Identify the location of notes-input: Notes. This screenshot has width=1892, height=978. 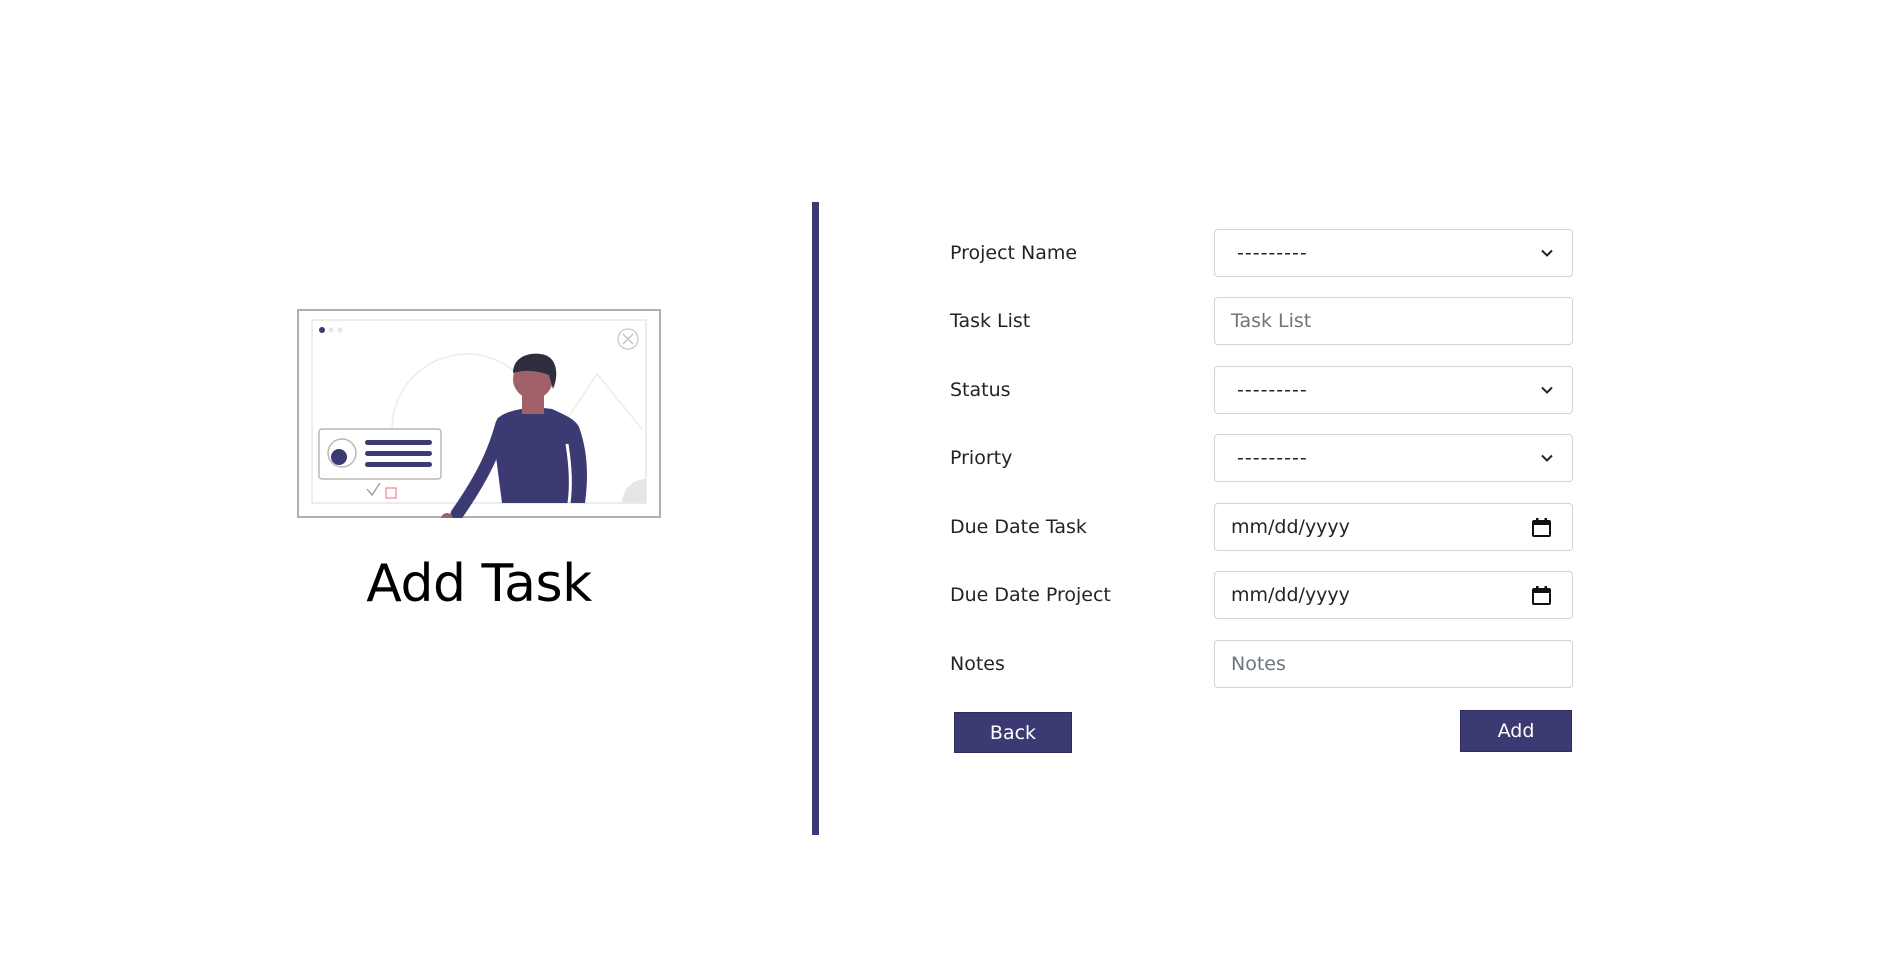
(1393, 664).